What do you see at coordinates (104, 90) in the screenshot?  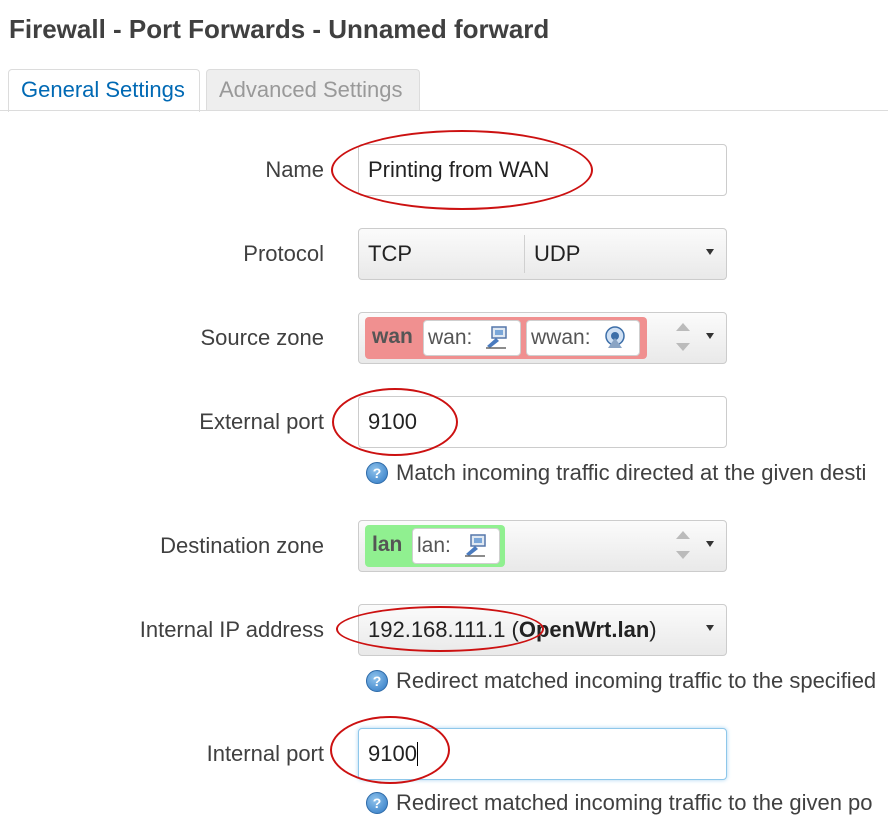 I see `tab-general-settings: General Settings` at bounding box center [104, 90].